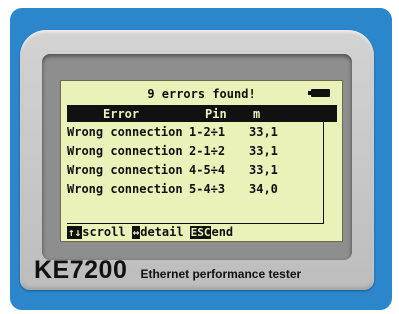 The width and height of the screenshot is (399, 314). I want to click on footer-key-hints: ↑↓ scroll ↔ detail ESC end, so click(153, 232).